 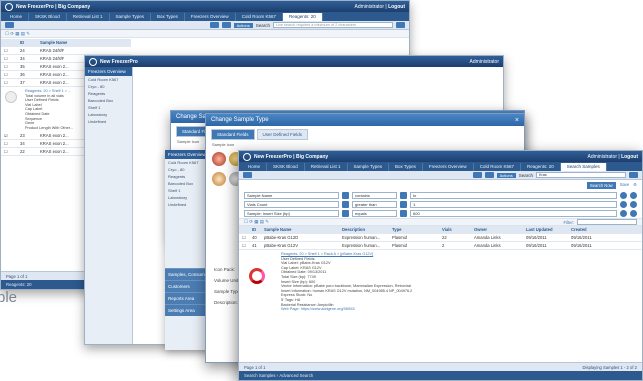 What do you see at coordinates (74, 6) in the screenshot?
I see `app-company: Big Company` at bounding box center [74, 6].